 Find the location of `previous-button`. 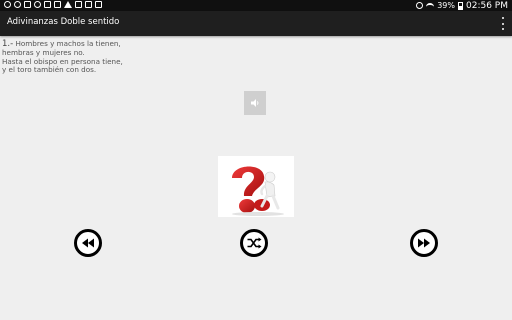

previous-button is located at coordinates (88, 243).